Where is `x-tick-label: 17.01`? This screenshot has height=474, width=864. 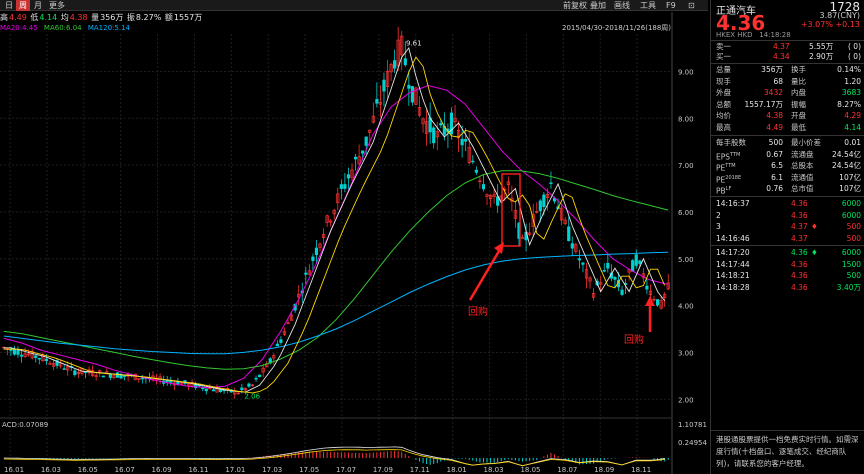
x-tick-label: 17.01 is located at coordinates (235, 470).